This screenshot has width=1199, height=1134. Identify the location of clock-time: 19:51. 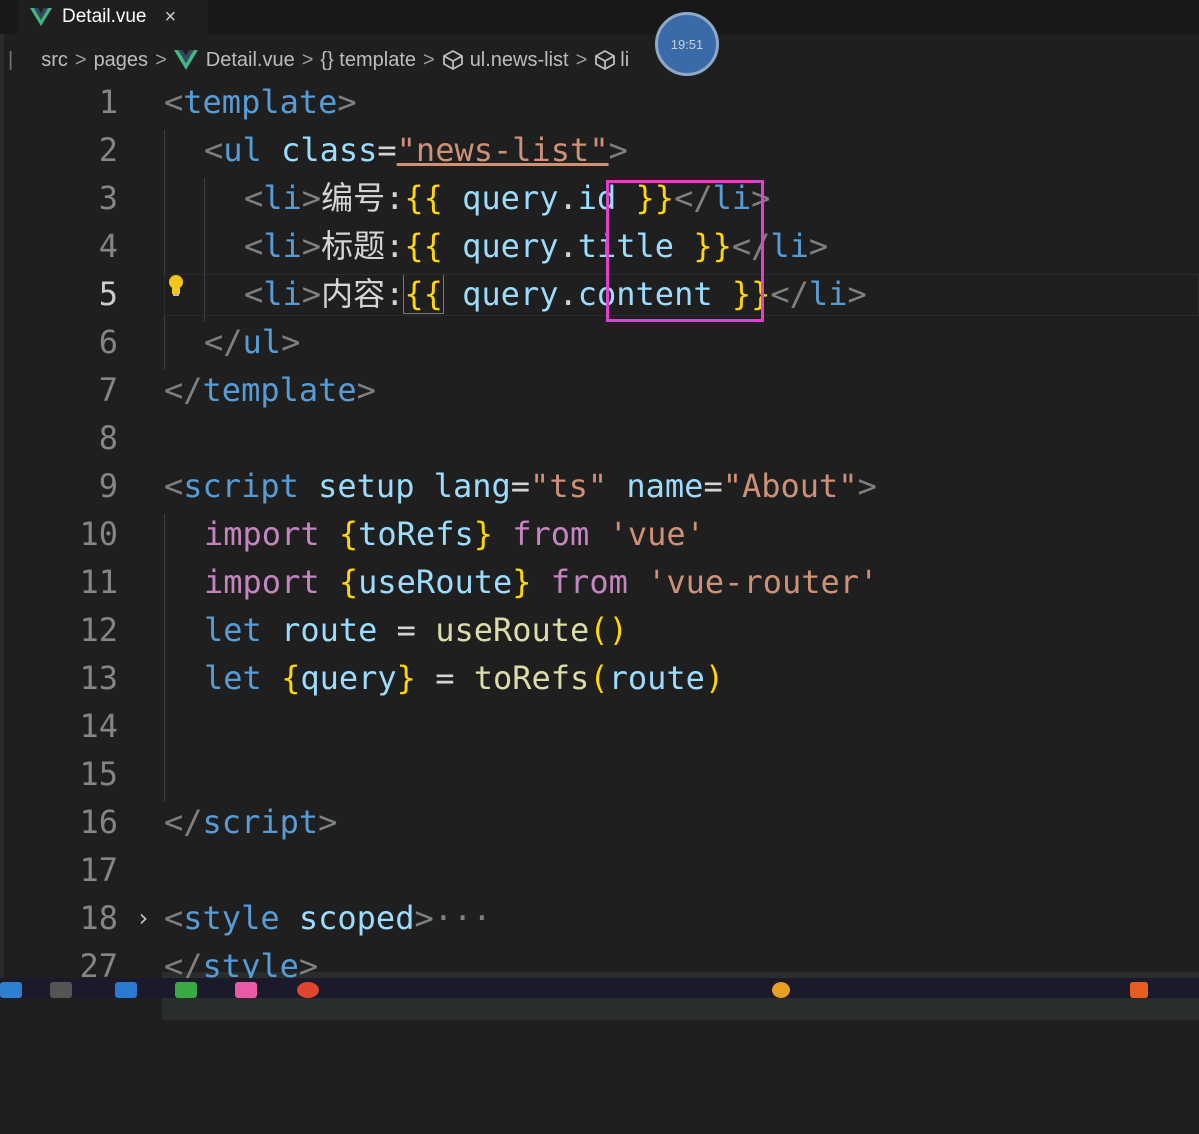
(687, 44).